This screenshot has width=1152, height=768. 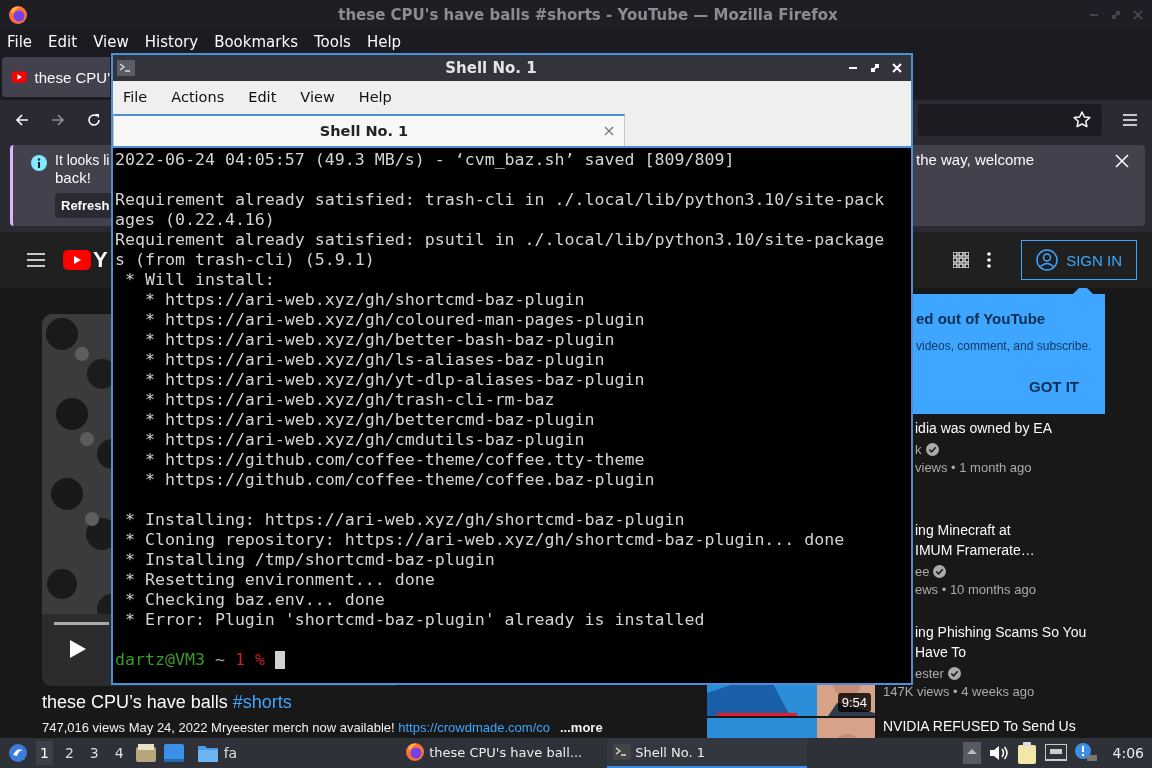 I want to click on text-cursor, so click(x=279, y=660).